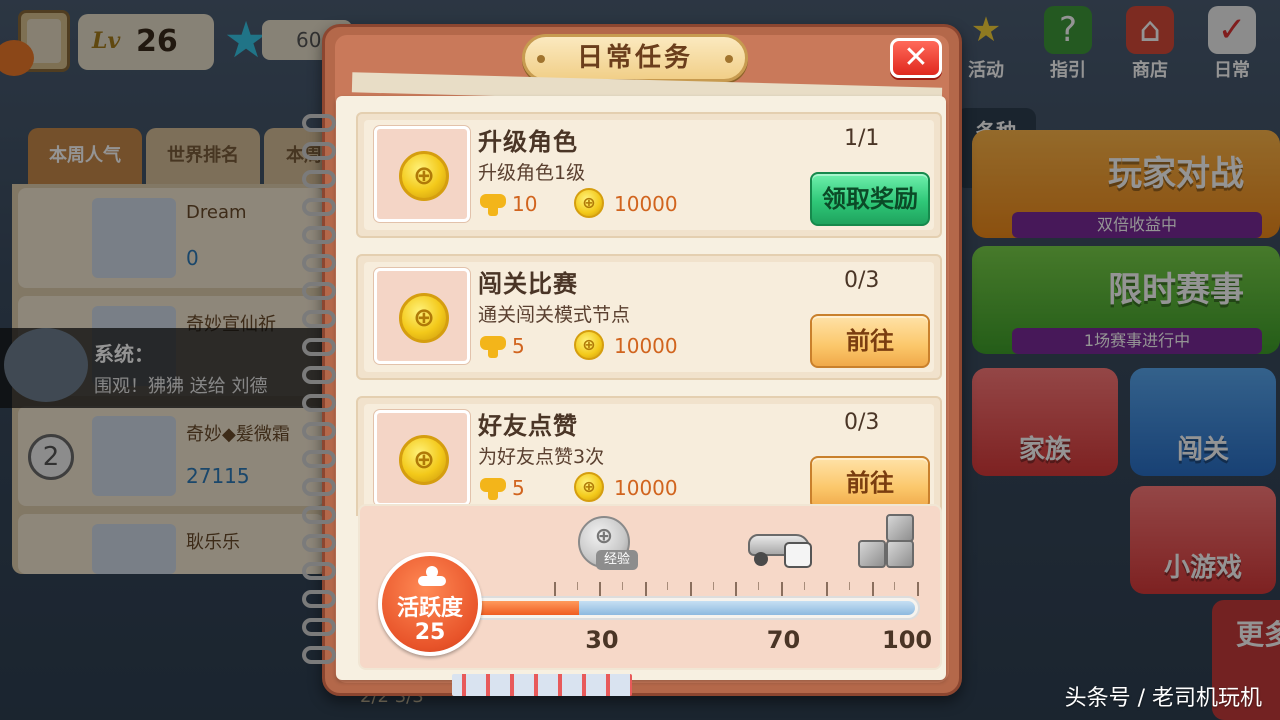  I want to click on rank-number: 2, so click(51, 457).